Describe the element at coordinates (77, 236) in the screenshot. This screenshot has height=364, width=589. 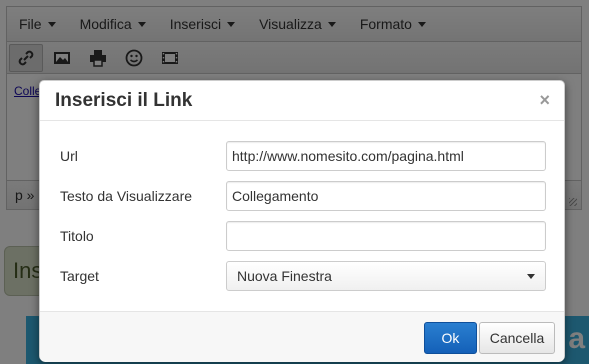
I see `title-label: Titolo` at that location.